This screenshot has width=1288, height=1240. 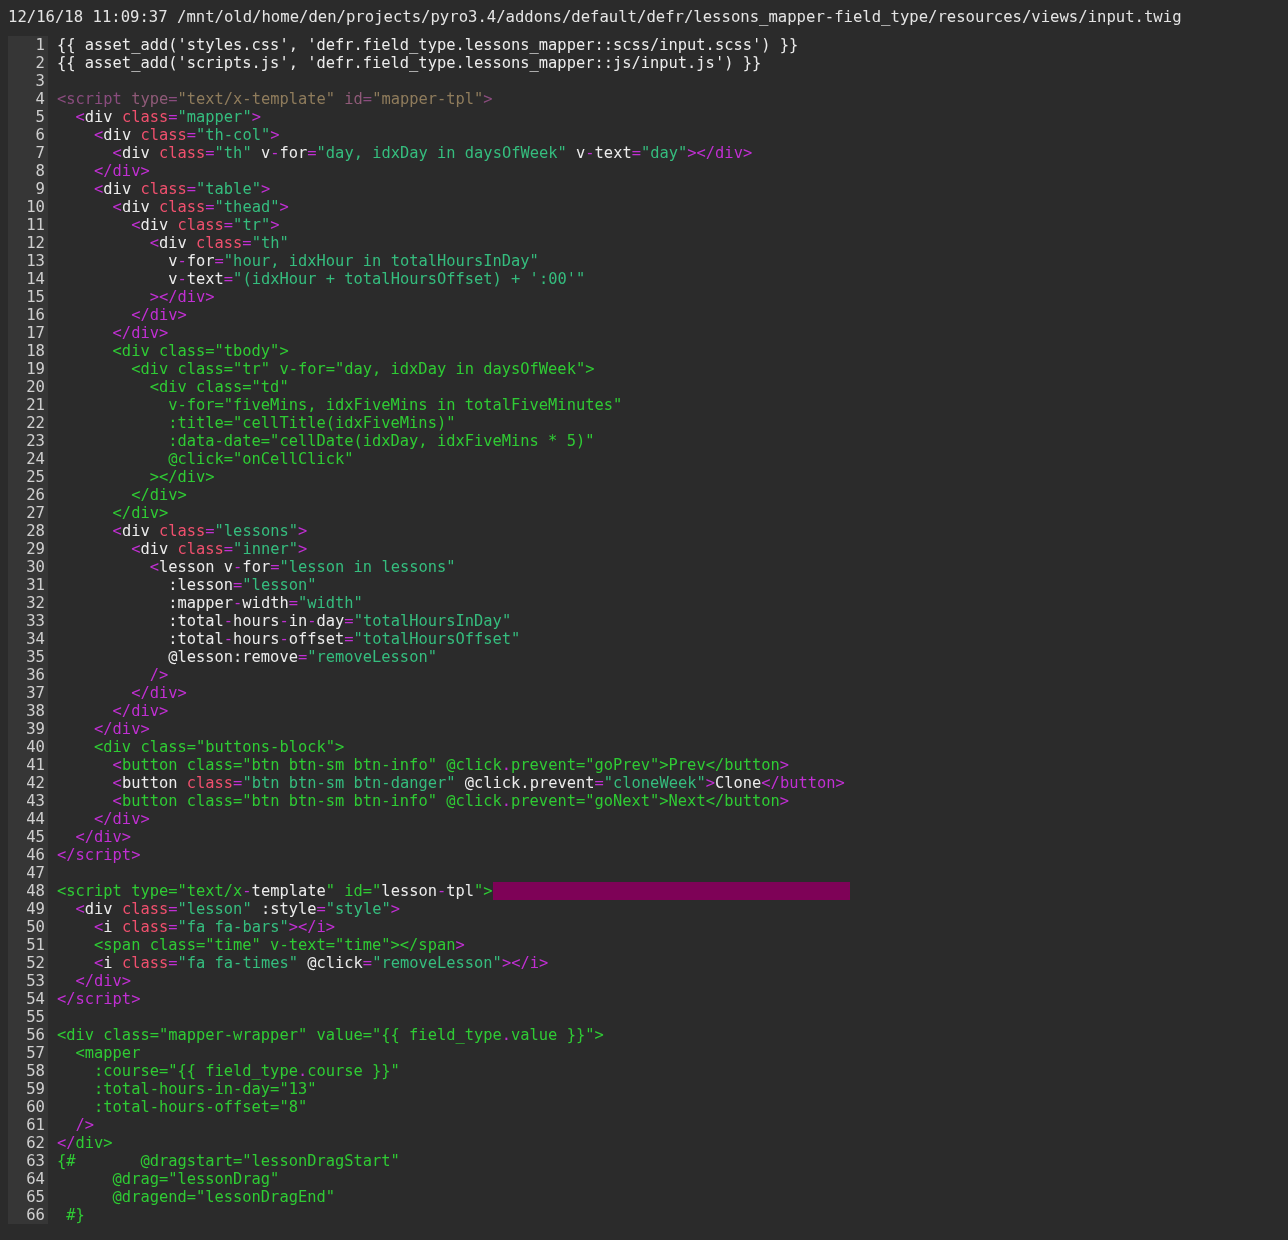 What do you see at coordinates (275, 891) in the screenshot?
I see `code-line: <script type="text/x-template" id="lesson-tpl">` at bounding box center [275, 891].